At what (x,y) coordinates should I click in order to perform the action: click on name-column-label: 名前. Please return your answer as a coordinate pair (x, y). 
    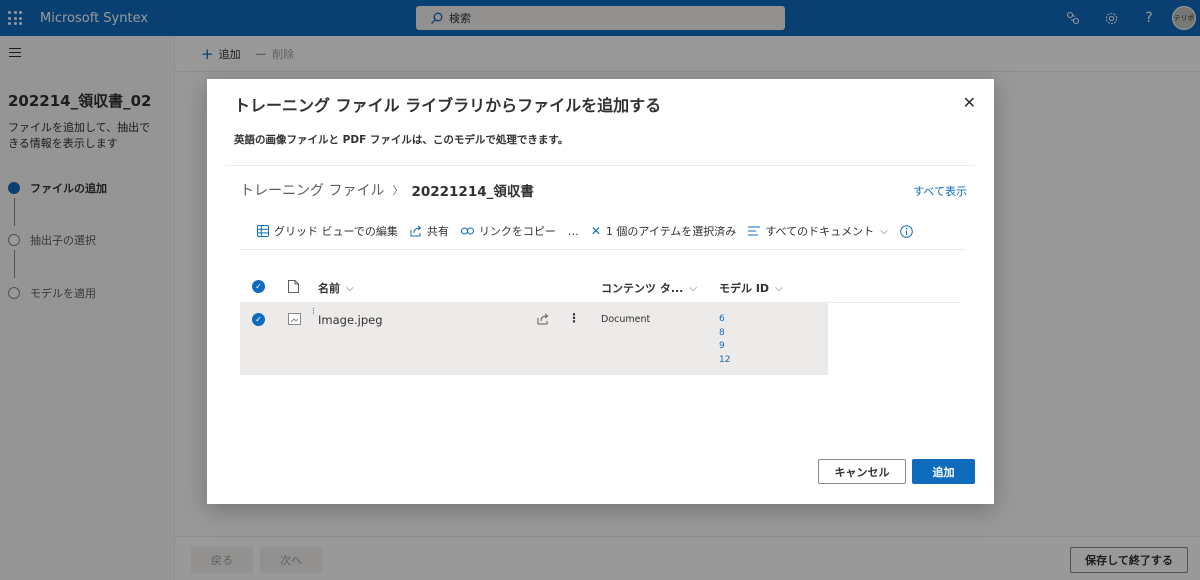
    Looking at the image, I should click on (329, 288).